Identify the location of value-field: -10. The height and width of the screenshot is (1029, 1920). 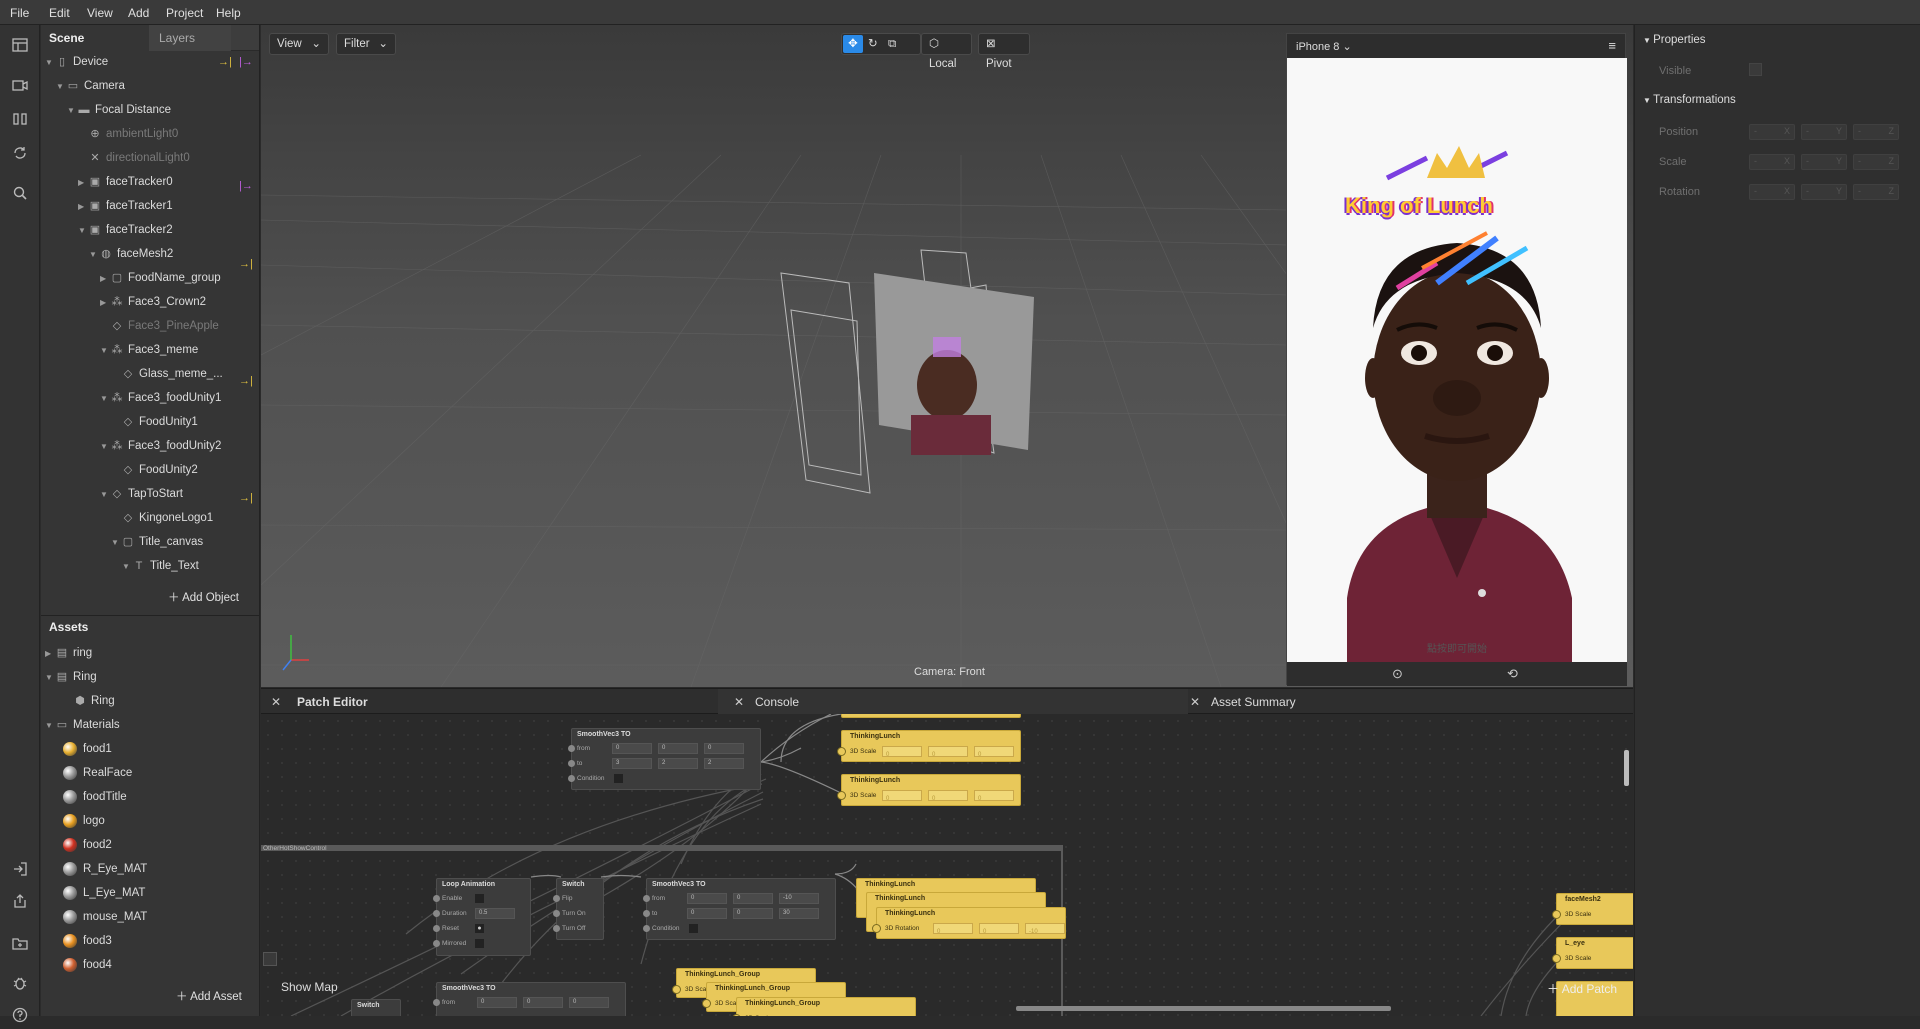
(1045, 929).